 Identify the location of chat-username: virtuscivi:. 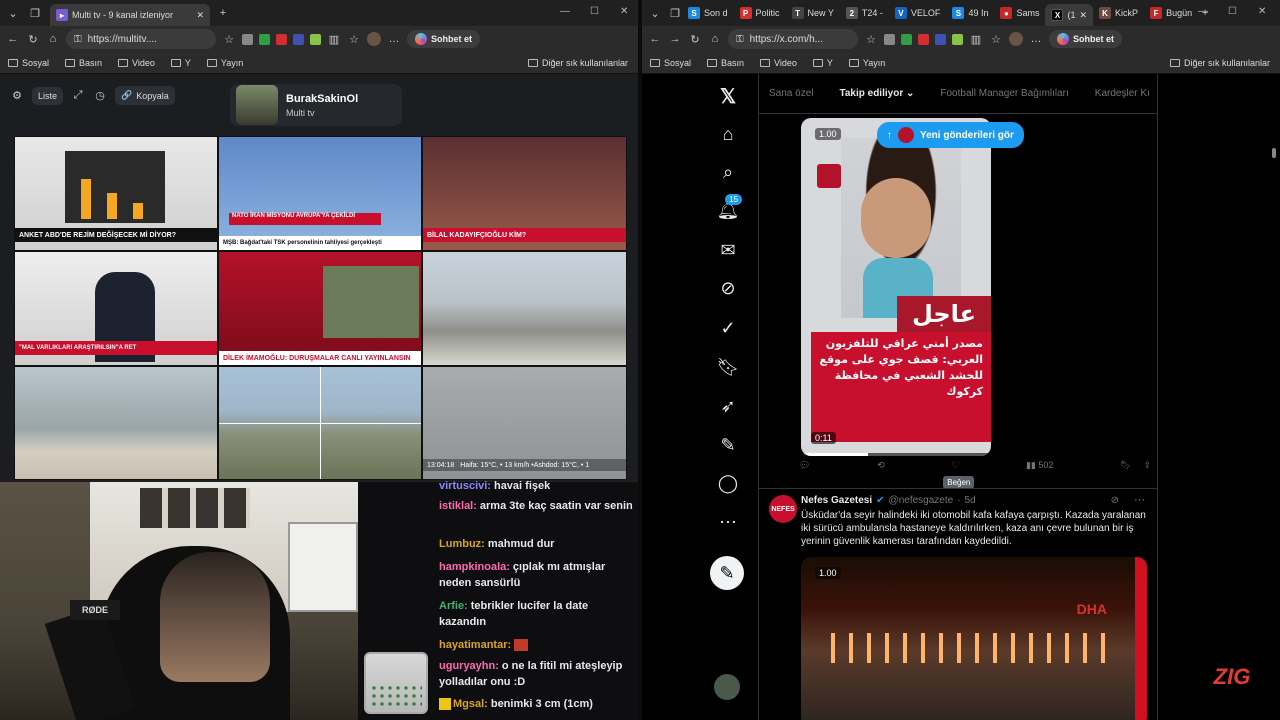
(465, 486).